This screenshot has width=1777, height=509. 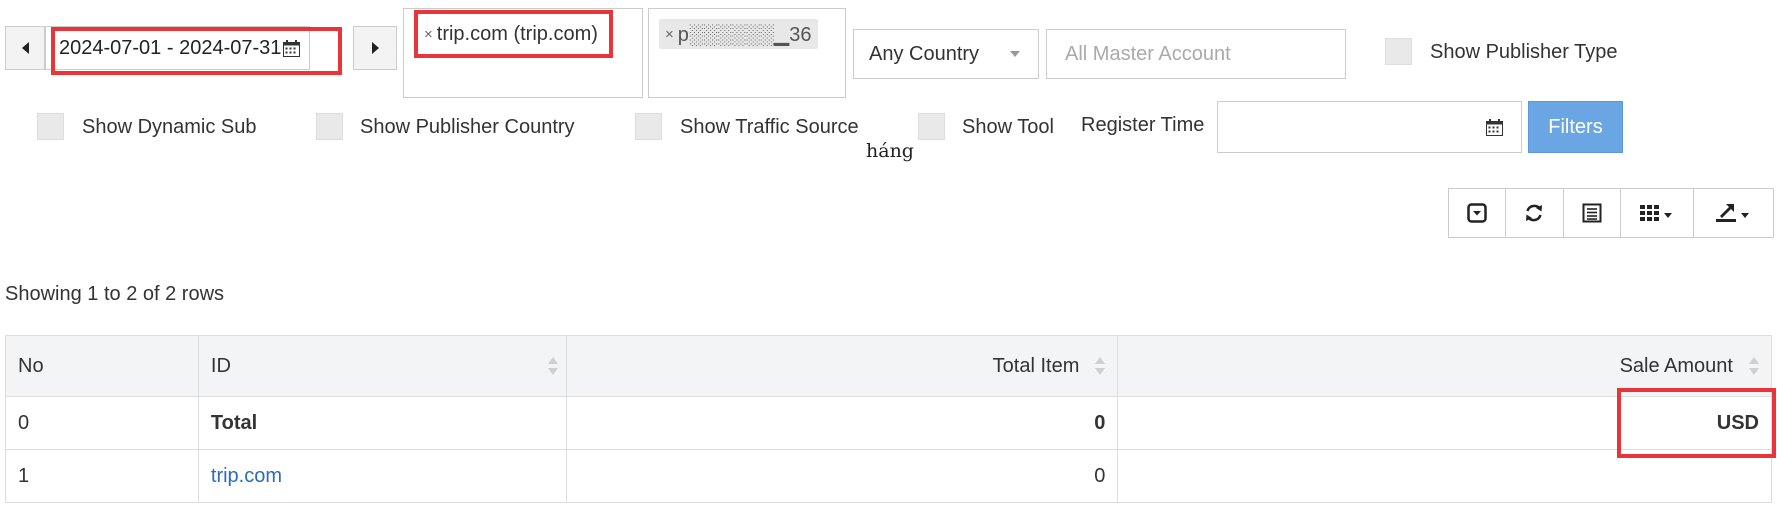 I want to click on show-publisher-type-checkbox, so click(x=1398, y=51).